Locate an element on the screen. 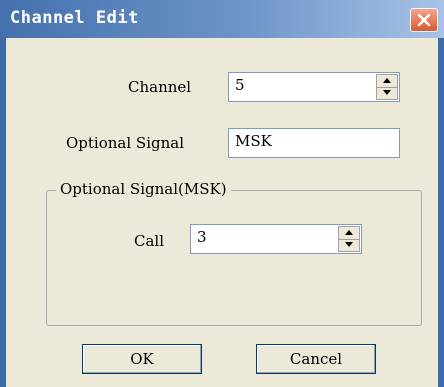 Image resolution: width=444 pixels, height=387 pixels. cancel-button: Cancel is located at coordinates (316, 359).